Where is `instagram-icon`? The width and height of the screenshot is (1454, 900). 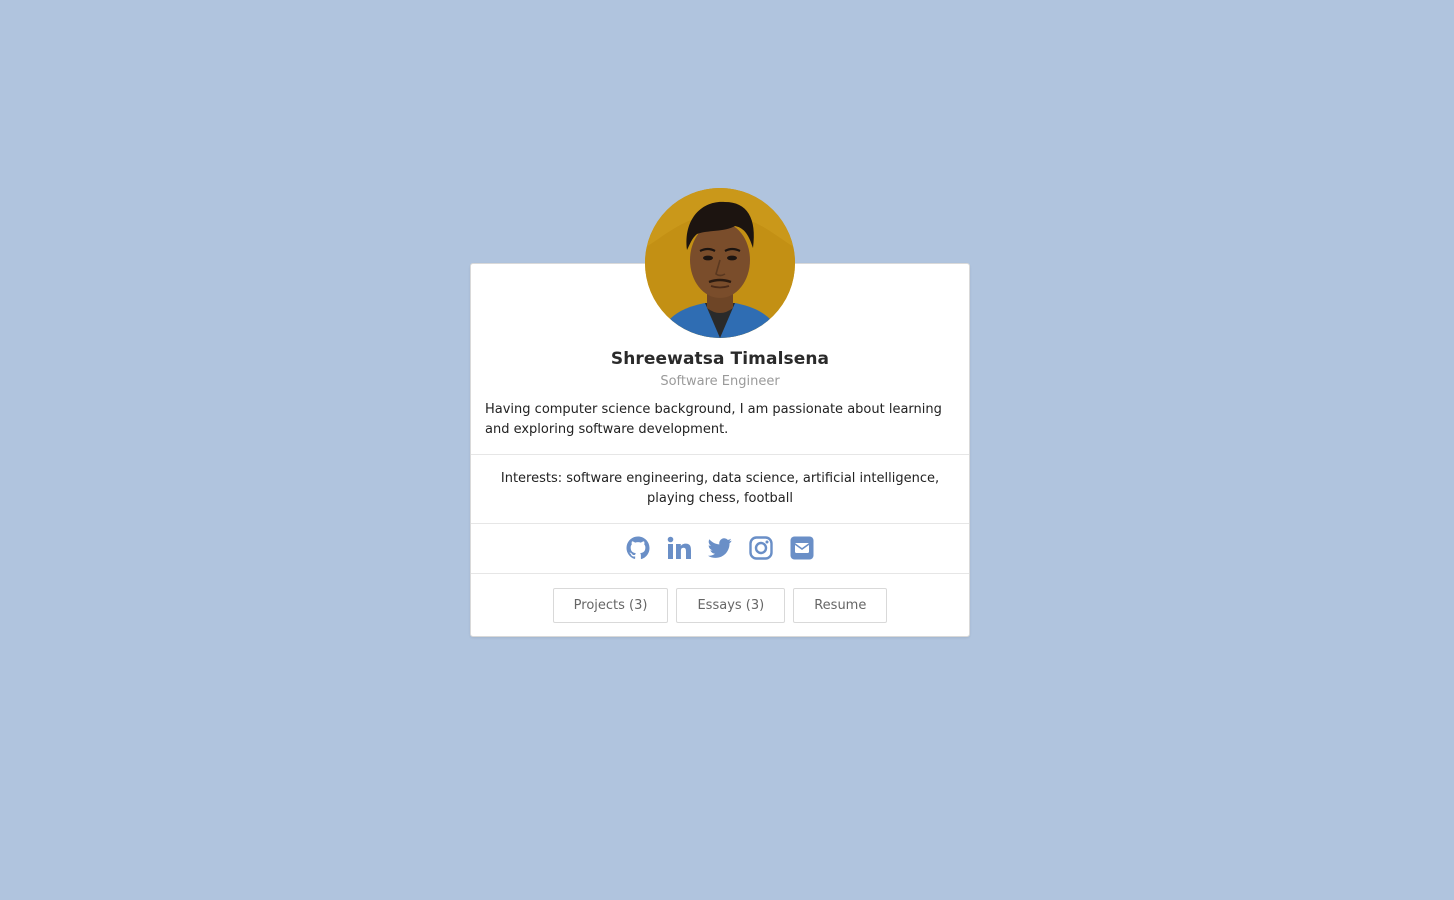 instagram-icon is located at coordinates (761, 548).